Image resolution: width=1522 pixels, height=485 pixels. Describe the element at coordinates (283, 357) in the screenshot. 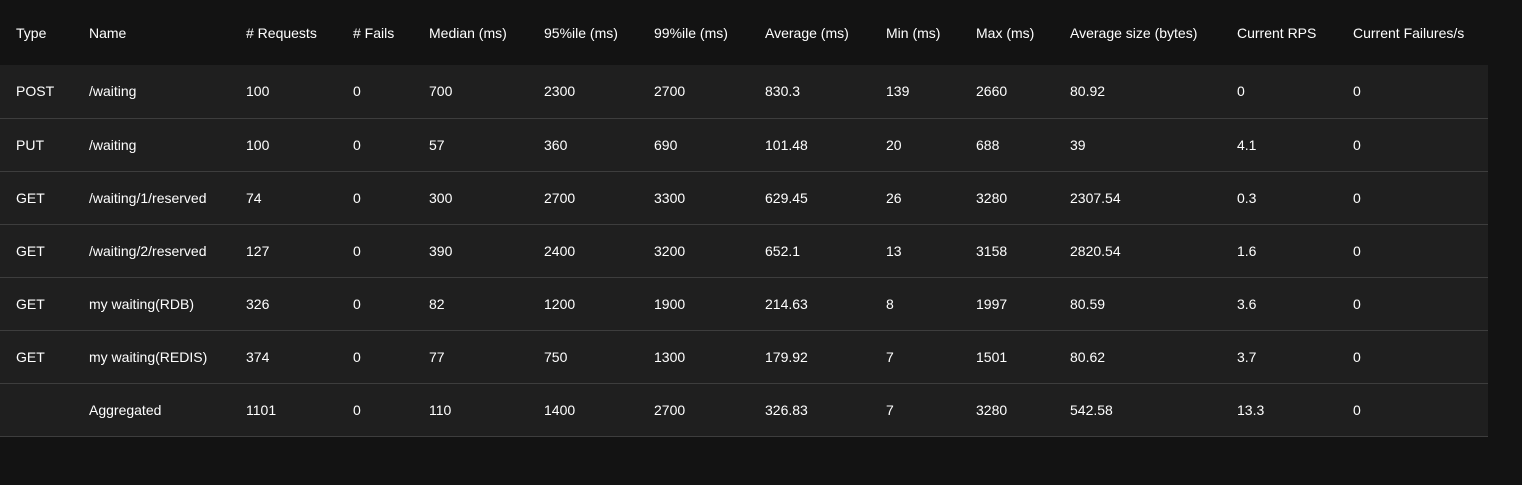

I see `cell-requests: 374` at that location.